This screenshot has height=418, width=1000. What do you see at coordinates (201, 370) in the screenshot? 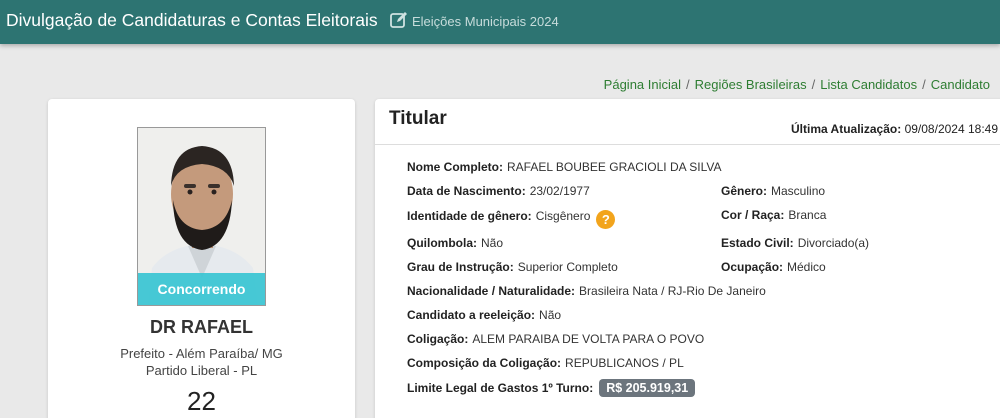
I see `candidate-party: Partido Liberal - PL` at bounding box center [201, 370].